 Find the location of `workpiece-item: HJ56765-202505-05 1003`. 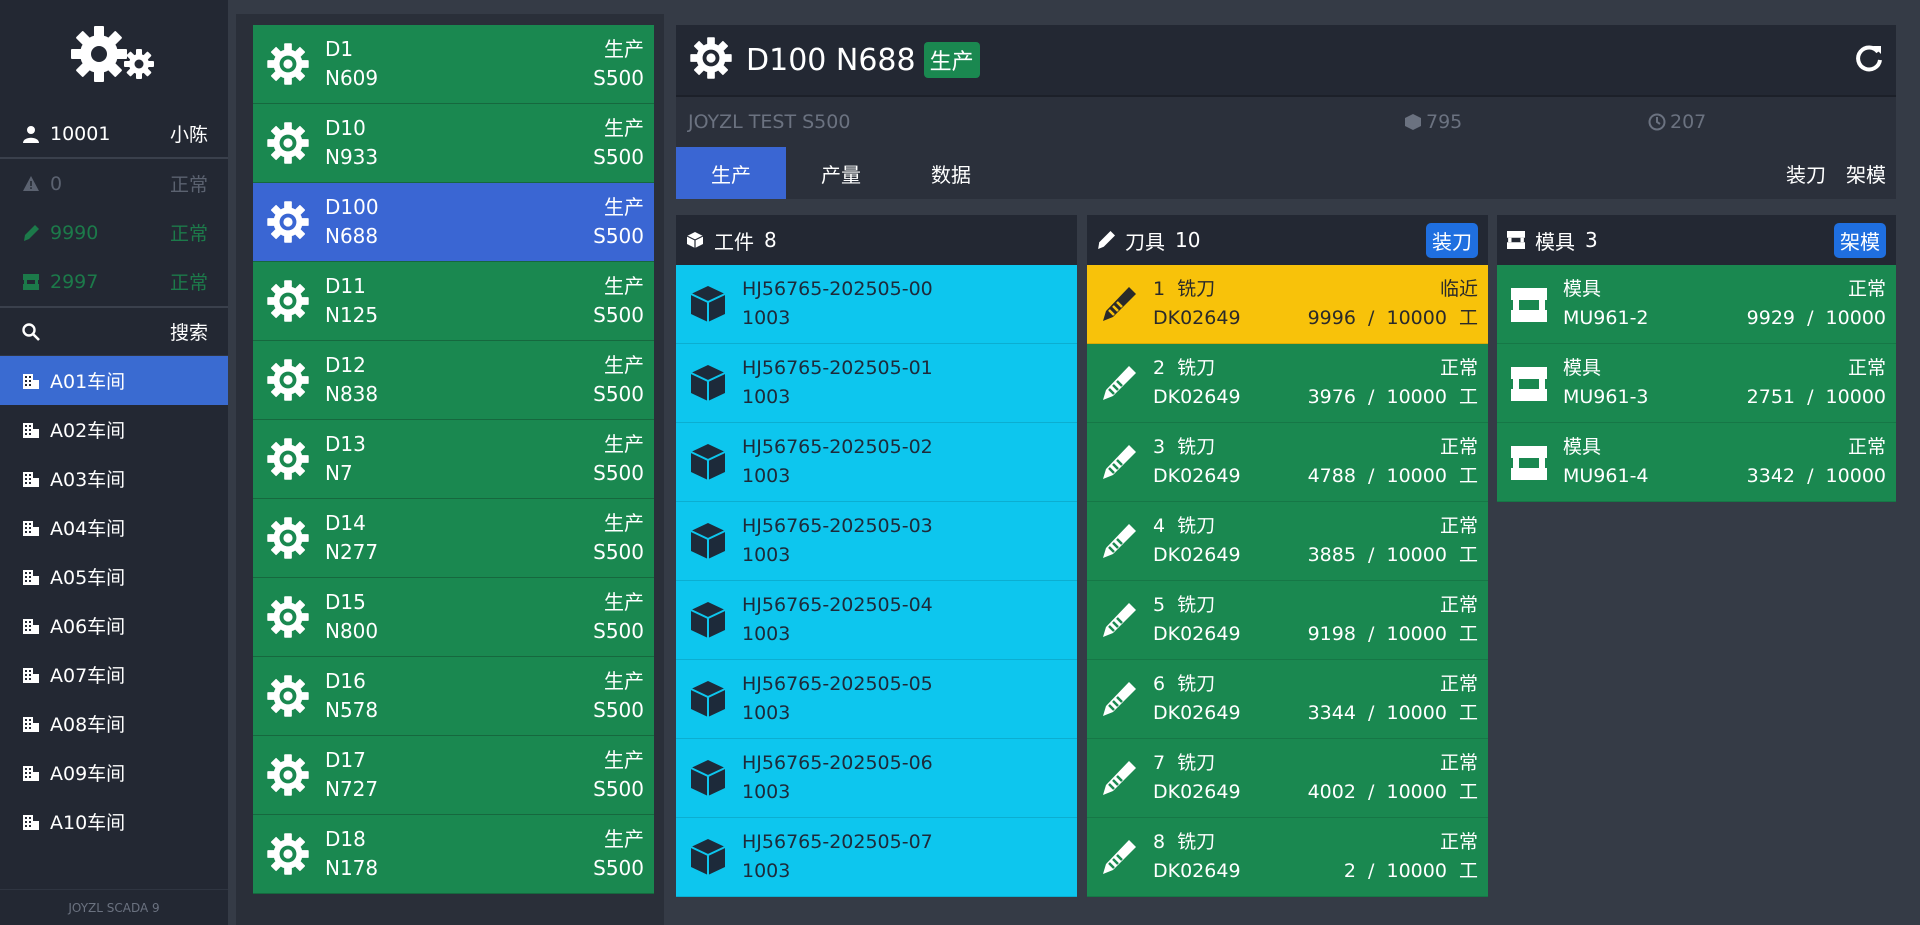

workpiece-item: HJ56765-202505-05 1003 is located at coordinates (876, 699).